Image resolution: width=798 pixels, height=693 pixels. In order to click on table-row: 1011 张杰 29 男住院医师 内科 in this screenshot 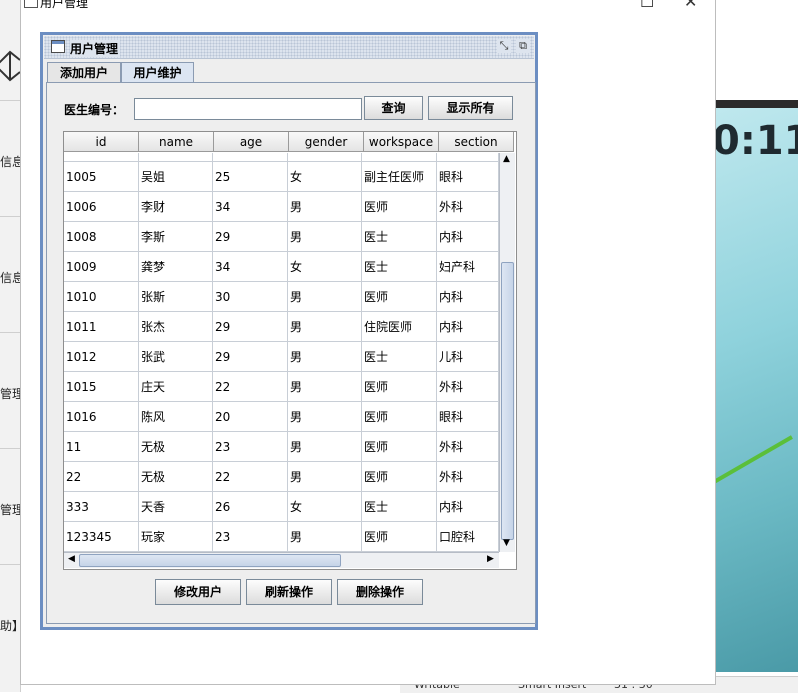, I will do `click(281, 327)`.